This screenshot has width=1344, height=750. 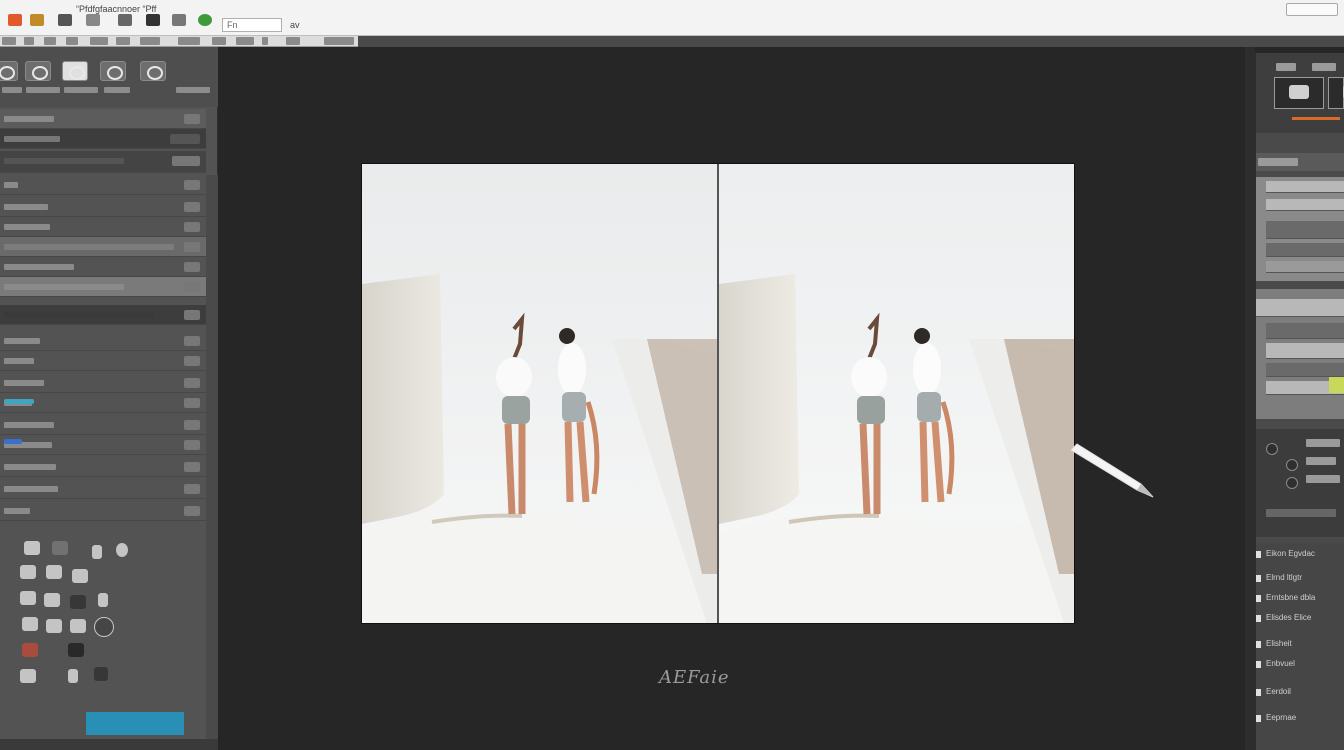 I want to click on toolbar-field: Fn, so click(x=252, y=25).